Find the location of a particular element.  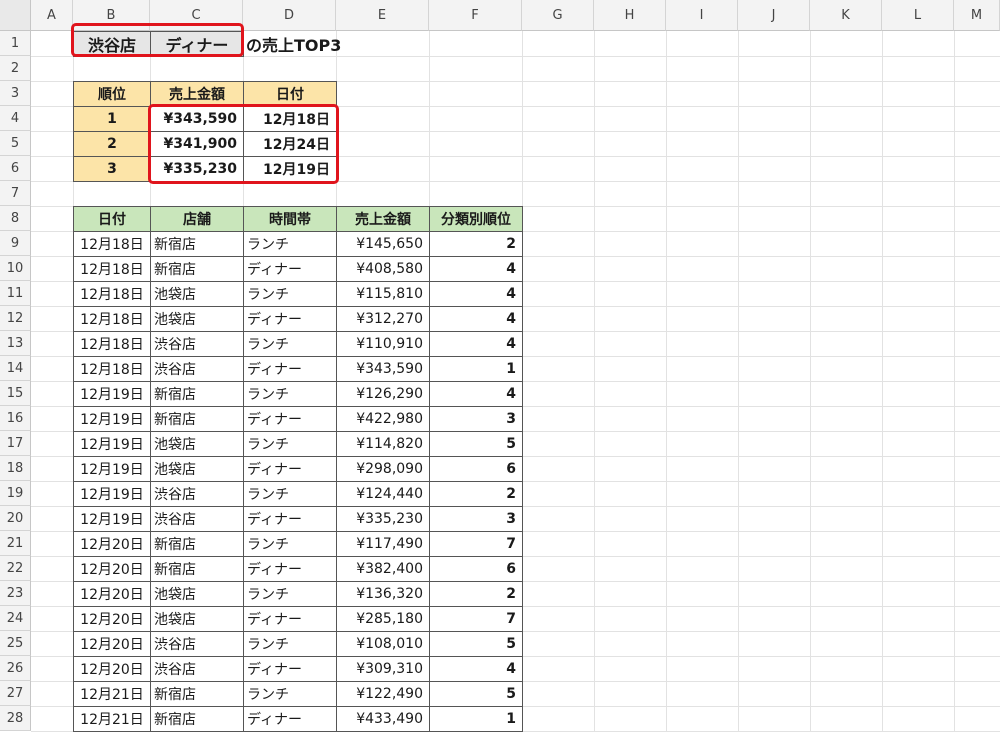

row-header-15: 15 is located at coordinates (15, 393).